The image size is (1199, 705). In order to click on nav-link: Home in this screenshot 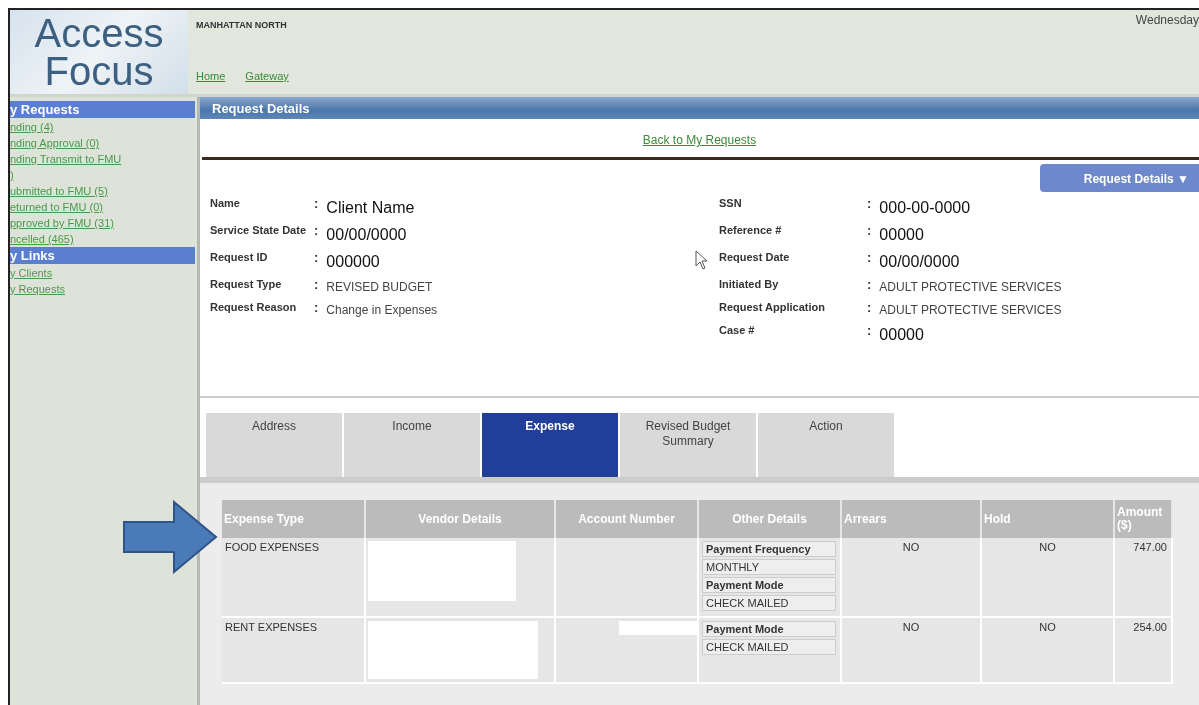, I will do `click(211, 76)`.